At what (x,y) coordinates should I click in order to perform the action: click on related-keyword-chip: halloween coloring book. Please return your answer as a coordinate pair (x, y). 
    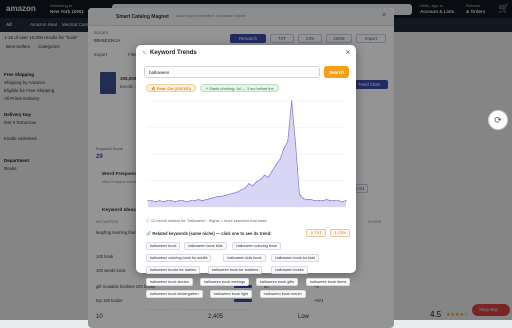
    Looking at the image, I should click on (257, 246).